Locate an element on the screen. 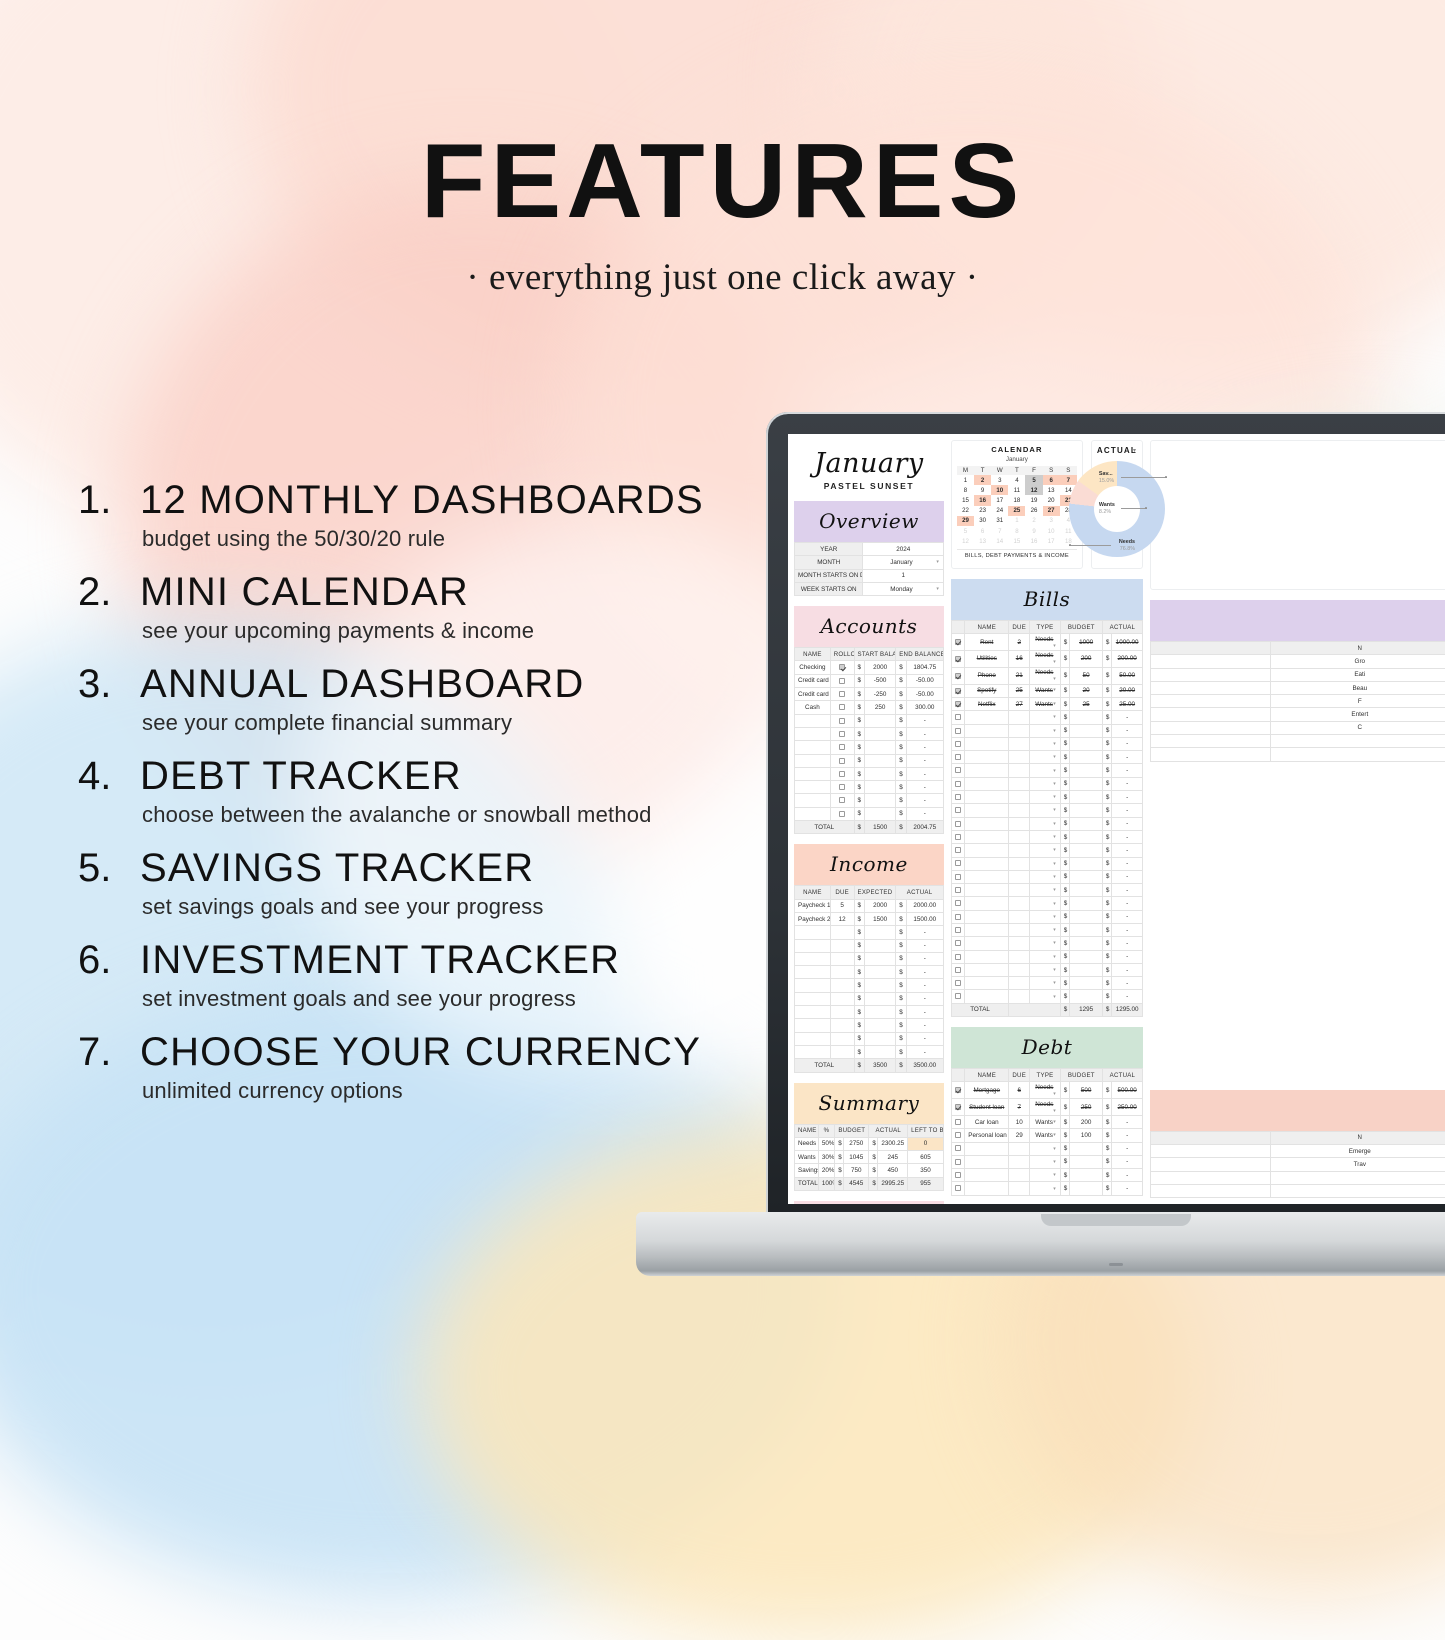 This screenshot has width=1445, height=1640. table-row: Student loan7Needs$250$250.00 is located at coordinates (1046, 1107).